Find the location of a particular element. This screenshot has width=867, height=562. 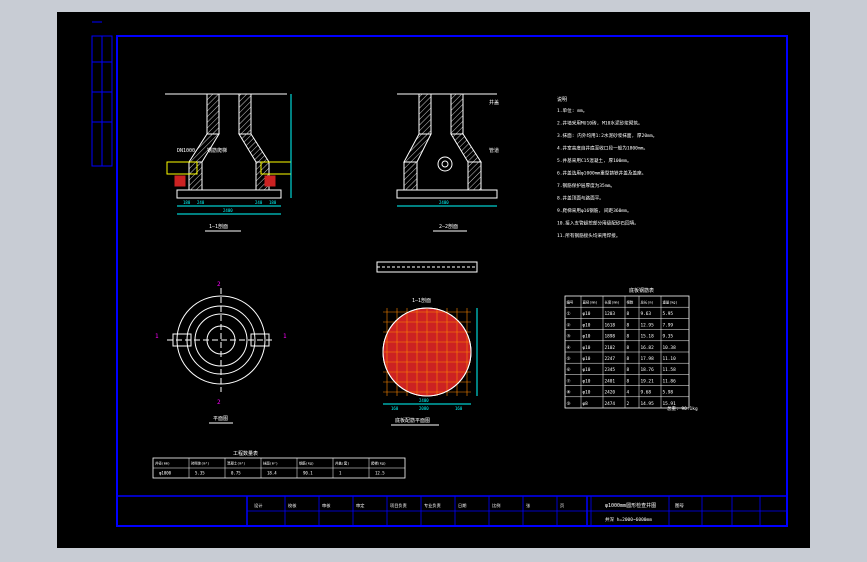

rebar-table-cell: 11.58 is located at coordinates (670, 370).